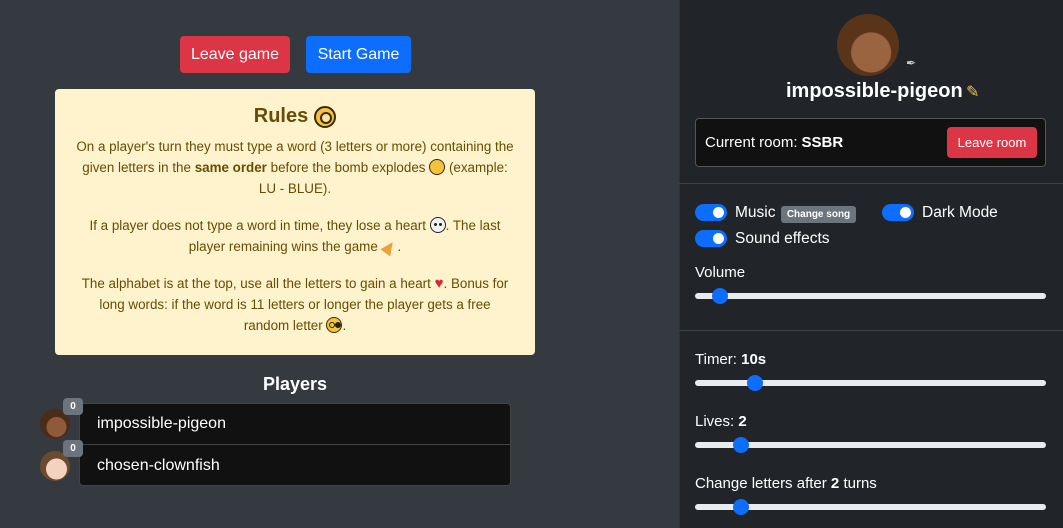 This screenshot has width=1063, height=528. What do you see at coordinates (437, 225) in the screenshot?
I see `skull-icon` at bounding box center [437, 225].